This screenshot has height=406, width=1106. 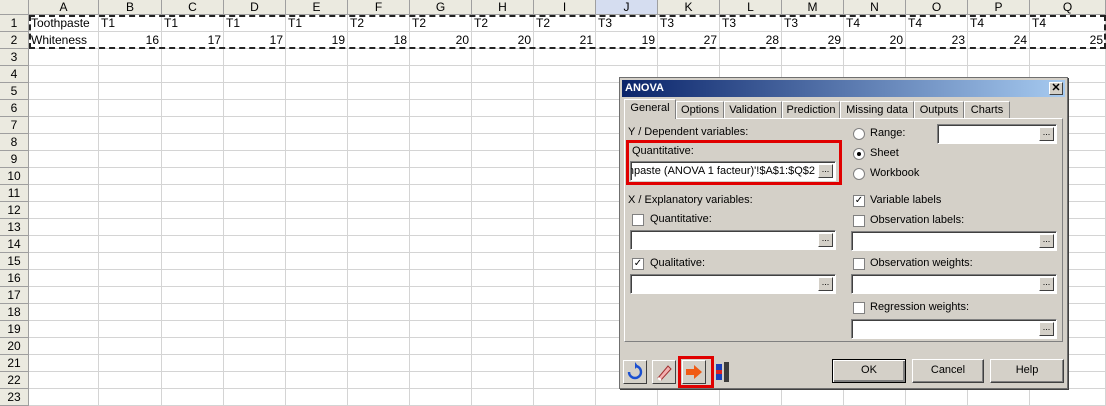 I want to click on ok-button: OK, so click(x=869, y=371).